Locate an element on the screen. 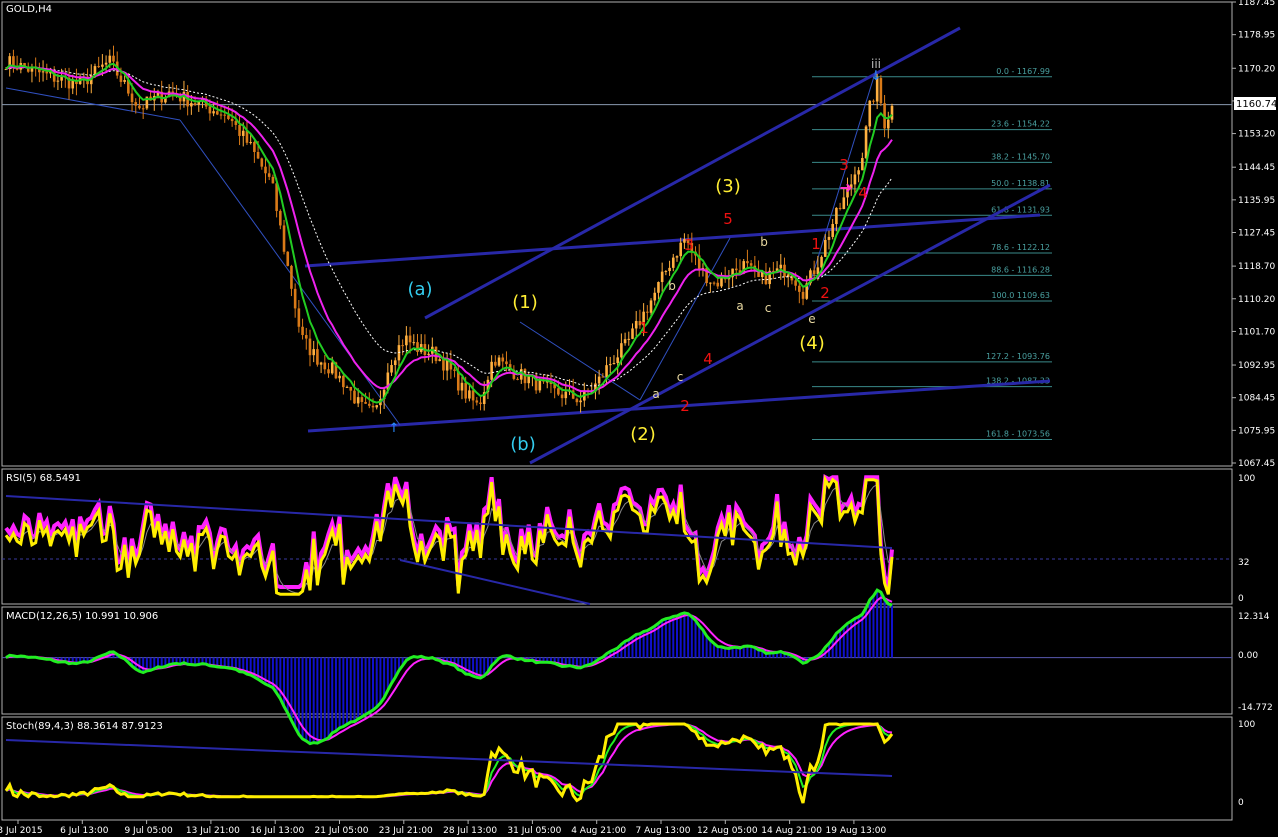 Image resolution: width=1278 pixels, height=837 pixels. arrow-down-icon: ↓ is located at coordinates (876, 76).